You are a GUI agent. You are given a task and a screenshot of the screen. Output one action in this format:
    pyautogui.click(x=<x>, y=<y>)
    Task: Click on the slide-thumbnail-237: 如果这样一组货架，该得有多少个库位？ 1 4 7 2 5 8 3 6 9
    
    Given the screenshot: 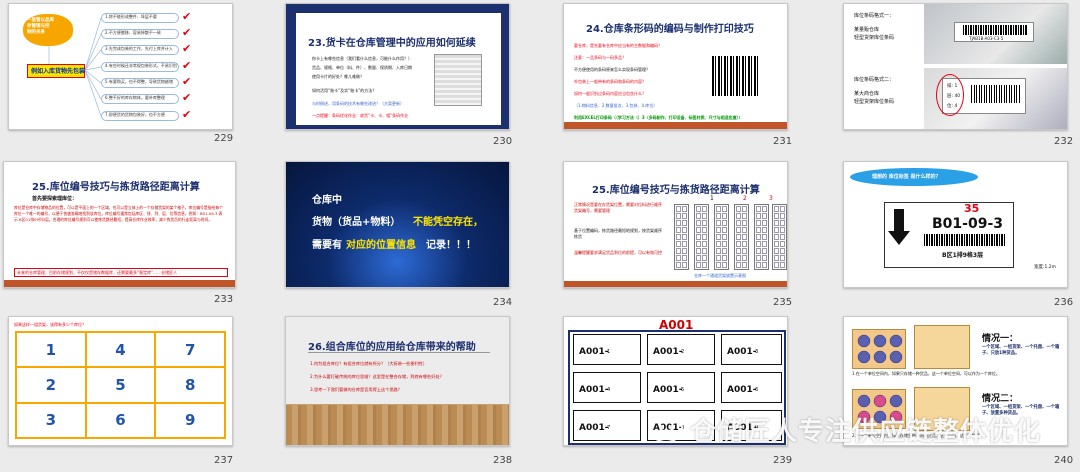 What is the action you would take?
    pyautogui.click(x=120, y=381)
    